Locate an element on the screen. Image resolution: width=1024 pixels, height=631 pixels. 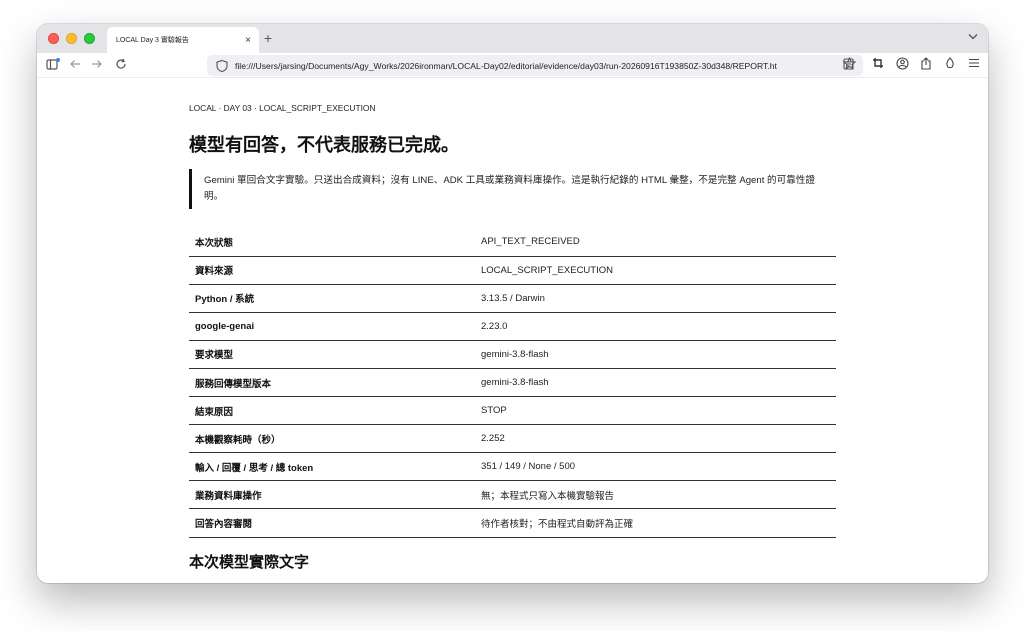
row-key: Python / 系統 is located at coordinates (332, 298).